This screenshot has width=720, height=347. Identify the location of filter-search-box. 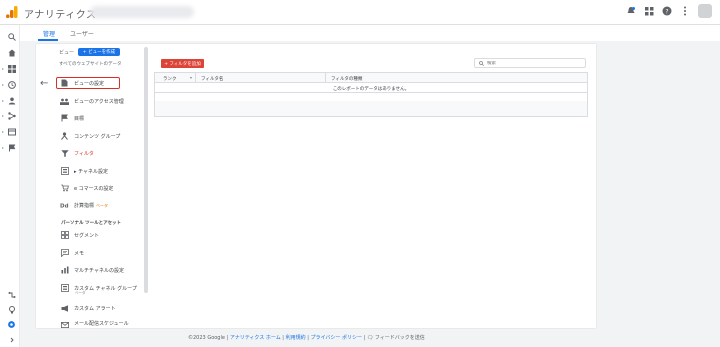
(530, 63).